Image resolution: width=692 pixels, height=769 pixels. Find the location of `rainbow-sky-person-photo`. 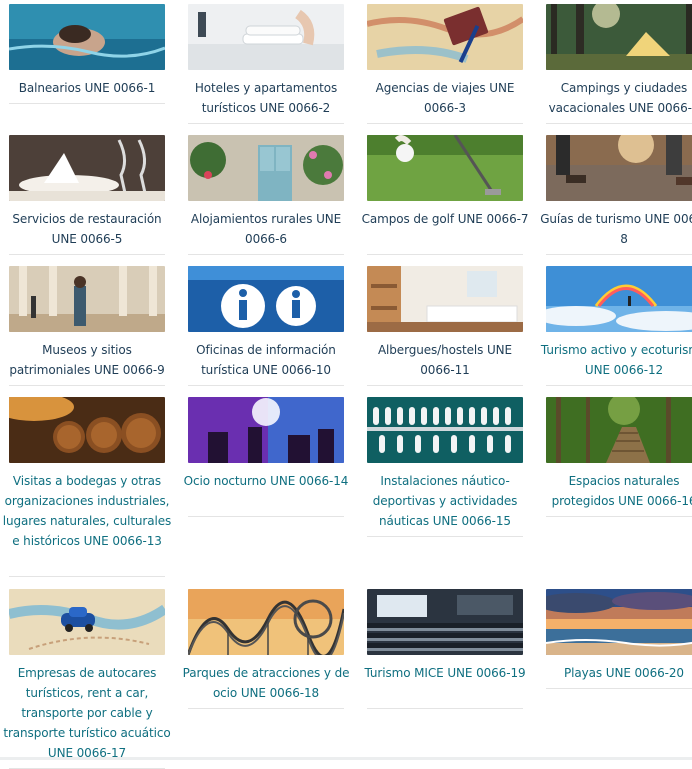

rainbow-sky-person-photo is located at coordinates (619, 299).